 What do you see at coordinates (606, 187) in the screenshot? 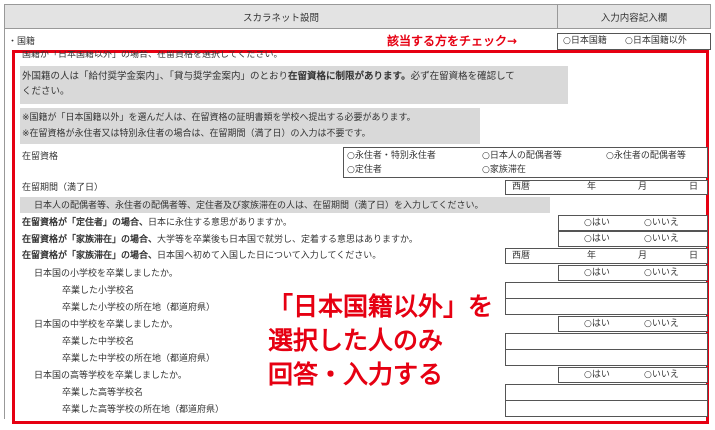
I see `residence-period-date-box` at bounding box center [606, 187].